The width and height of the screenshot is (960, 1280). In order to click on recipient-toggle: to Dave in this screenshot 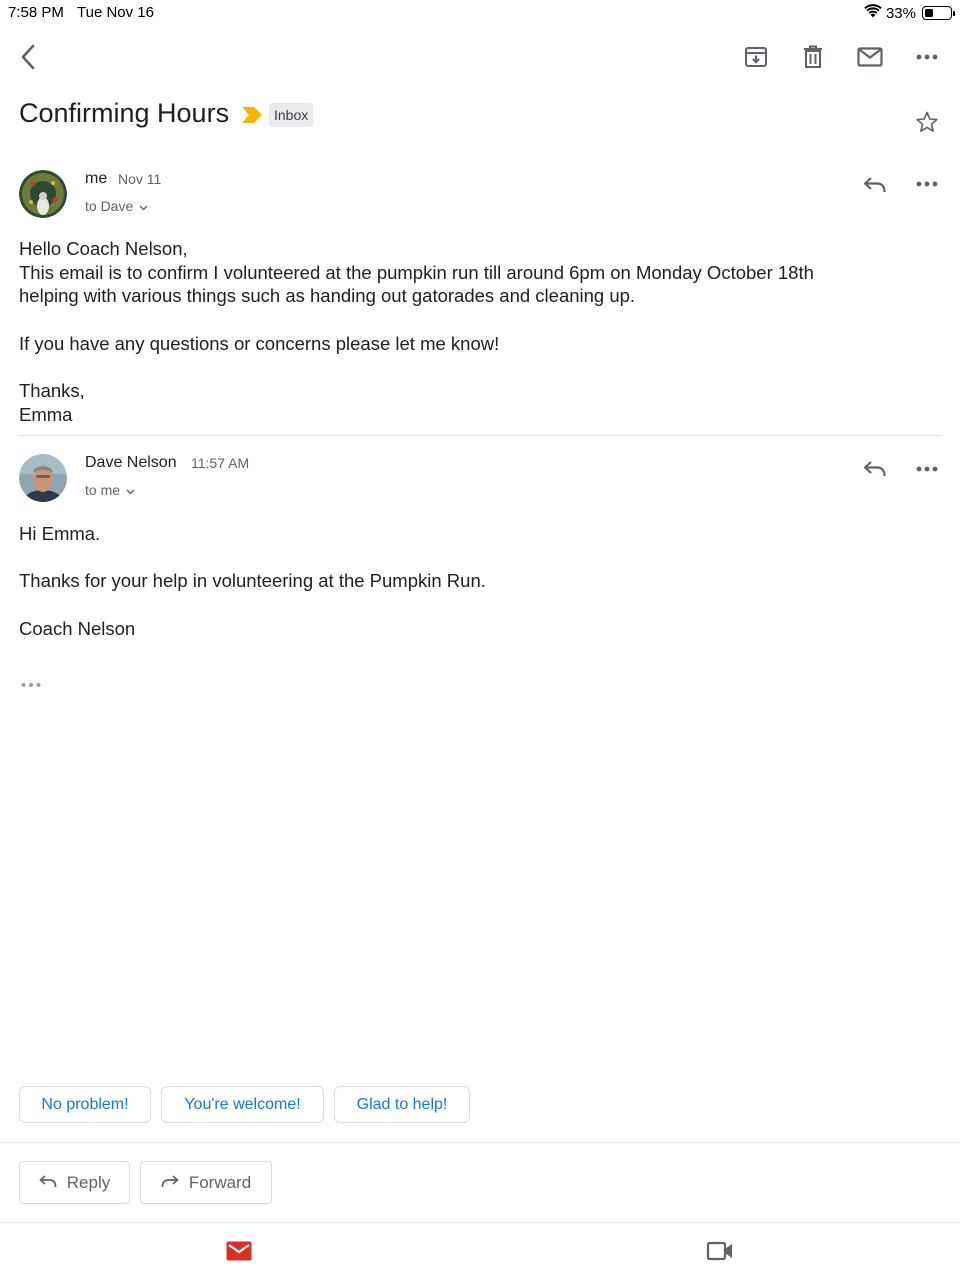, I will do `click(116, 206)`.